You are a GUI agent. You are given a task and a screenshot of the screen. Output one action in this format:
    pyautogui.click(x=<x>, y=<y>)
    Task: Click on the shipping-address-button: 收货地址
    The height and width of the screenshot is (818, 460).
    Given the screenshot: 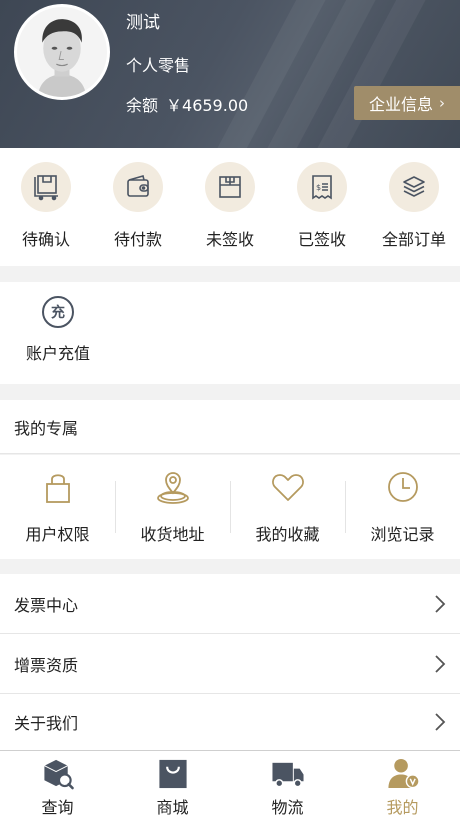 What is the action you would take?
    pyautogui.click(x=172, y=507)
    